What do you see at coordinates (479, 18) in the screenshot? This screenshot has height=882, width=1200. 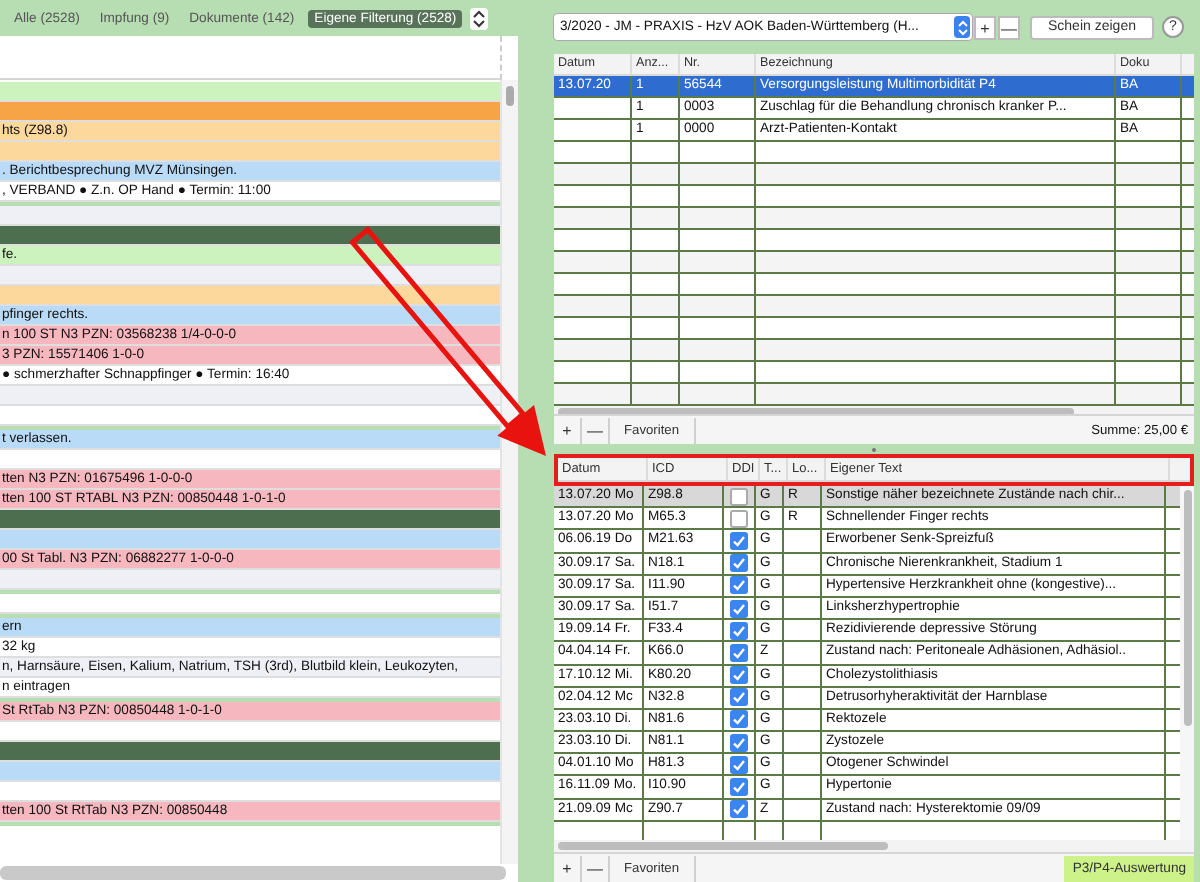 I see `dropdown-stepper-icon` at bounding box center [479, 18].